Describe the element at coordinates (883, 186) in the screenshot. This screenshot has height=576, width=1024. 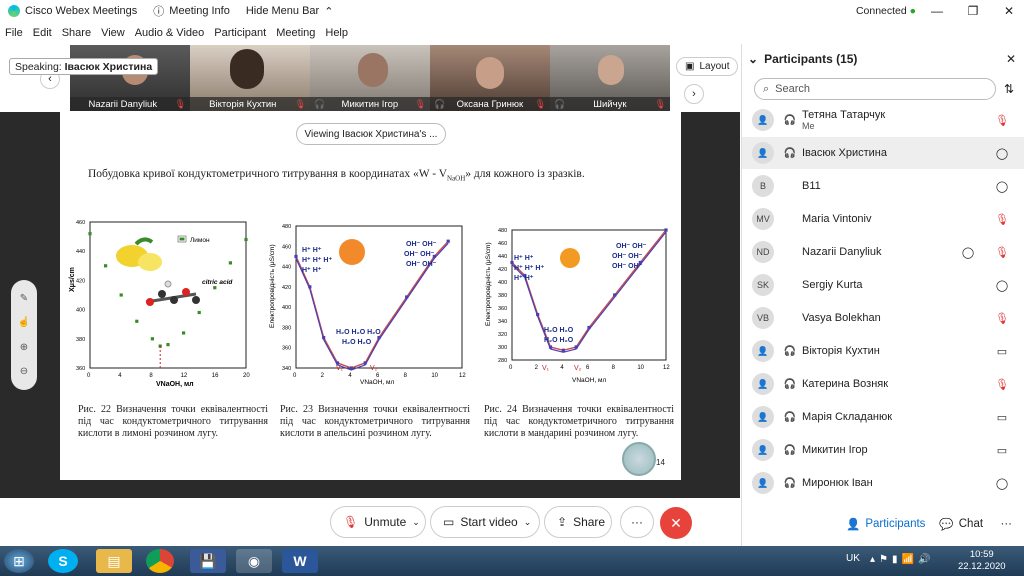
I see `participant-row: B B11 ◯` at that location.